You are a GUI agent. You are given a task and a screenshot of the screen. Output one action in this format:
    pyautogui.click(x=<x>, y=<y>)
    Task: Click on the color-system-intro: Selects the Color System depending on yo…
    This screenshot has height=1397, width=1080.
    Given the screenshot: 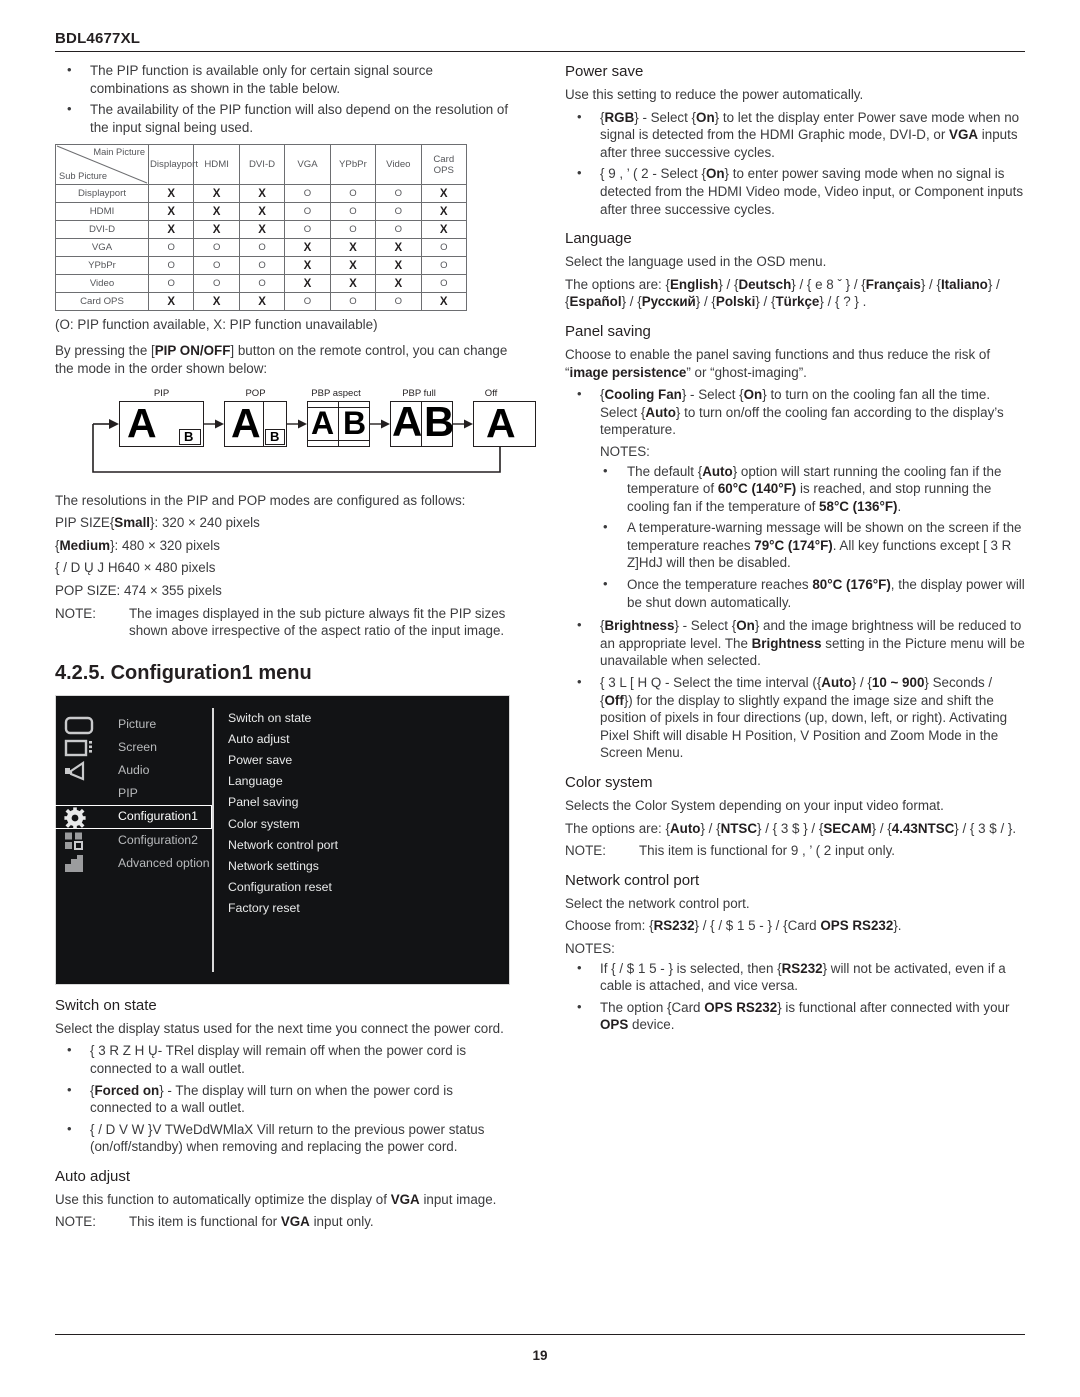 What is the action you would take?
    pyautogui.click(x=754, y=805)
    